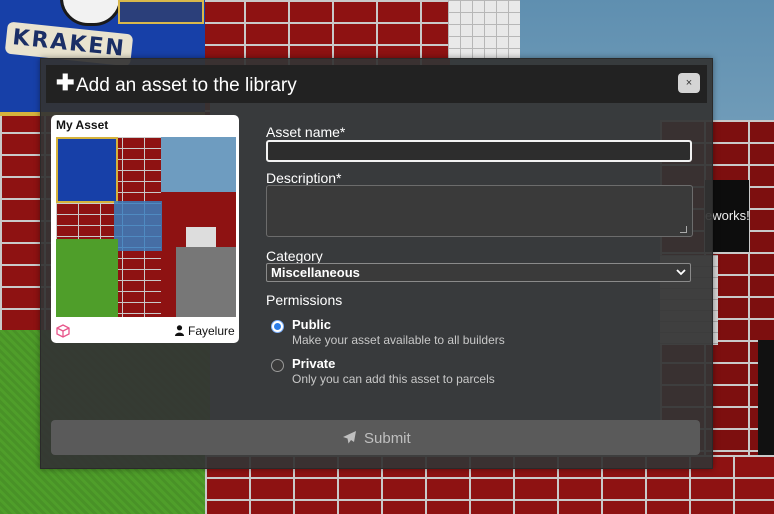  I want to click on plus-icon: ✚, so click(65, 82).